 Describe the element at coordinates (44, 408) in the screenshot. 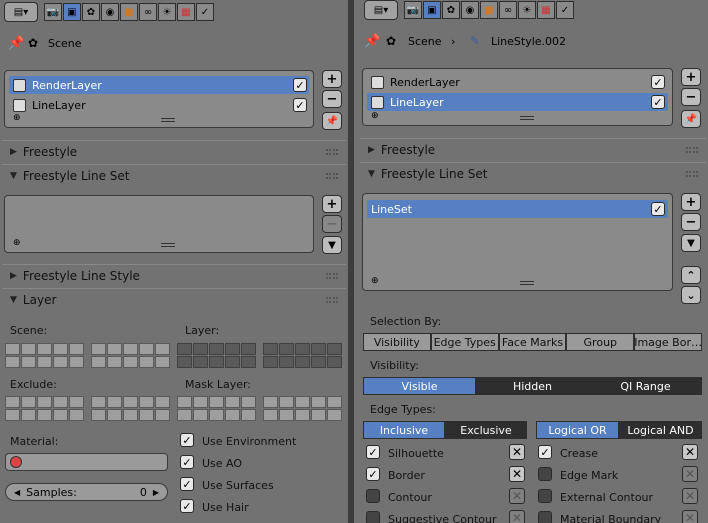

I see `exclude-layers-grid-a` at that location.